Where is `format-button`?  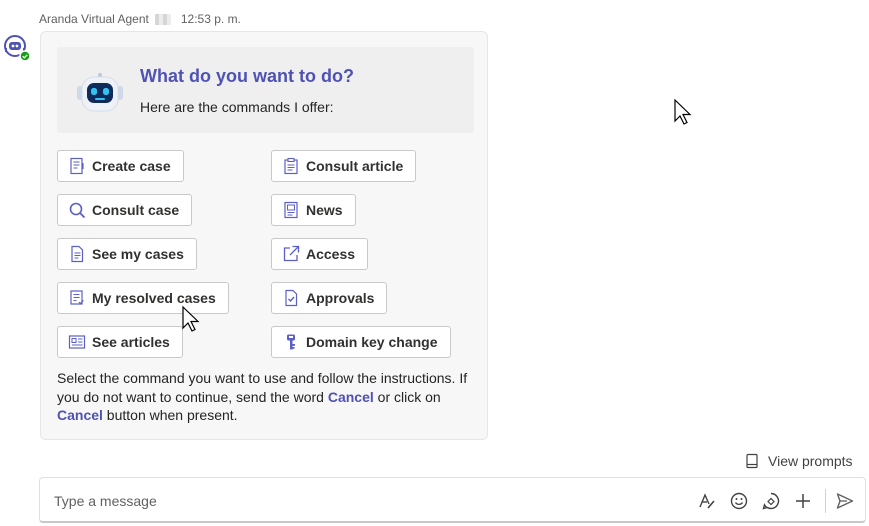
format-button is located at coordinates (707, 501).